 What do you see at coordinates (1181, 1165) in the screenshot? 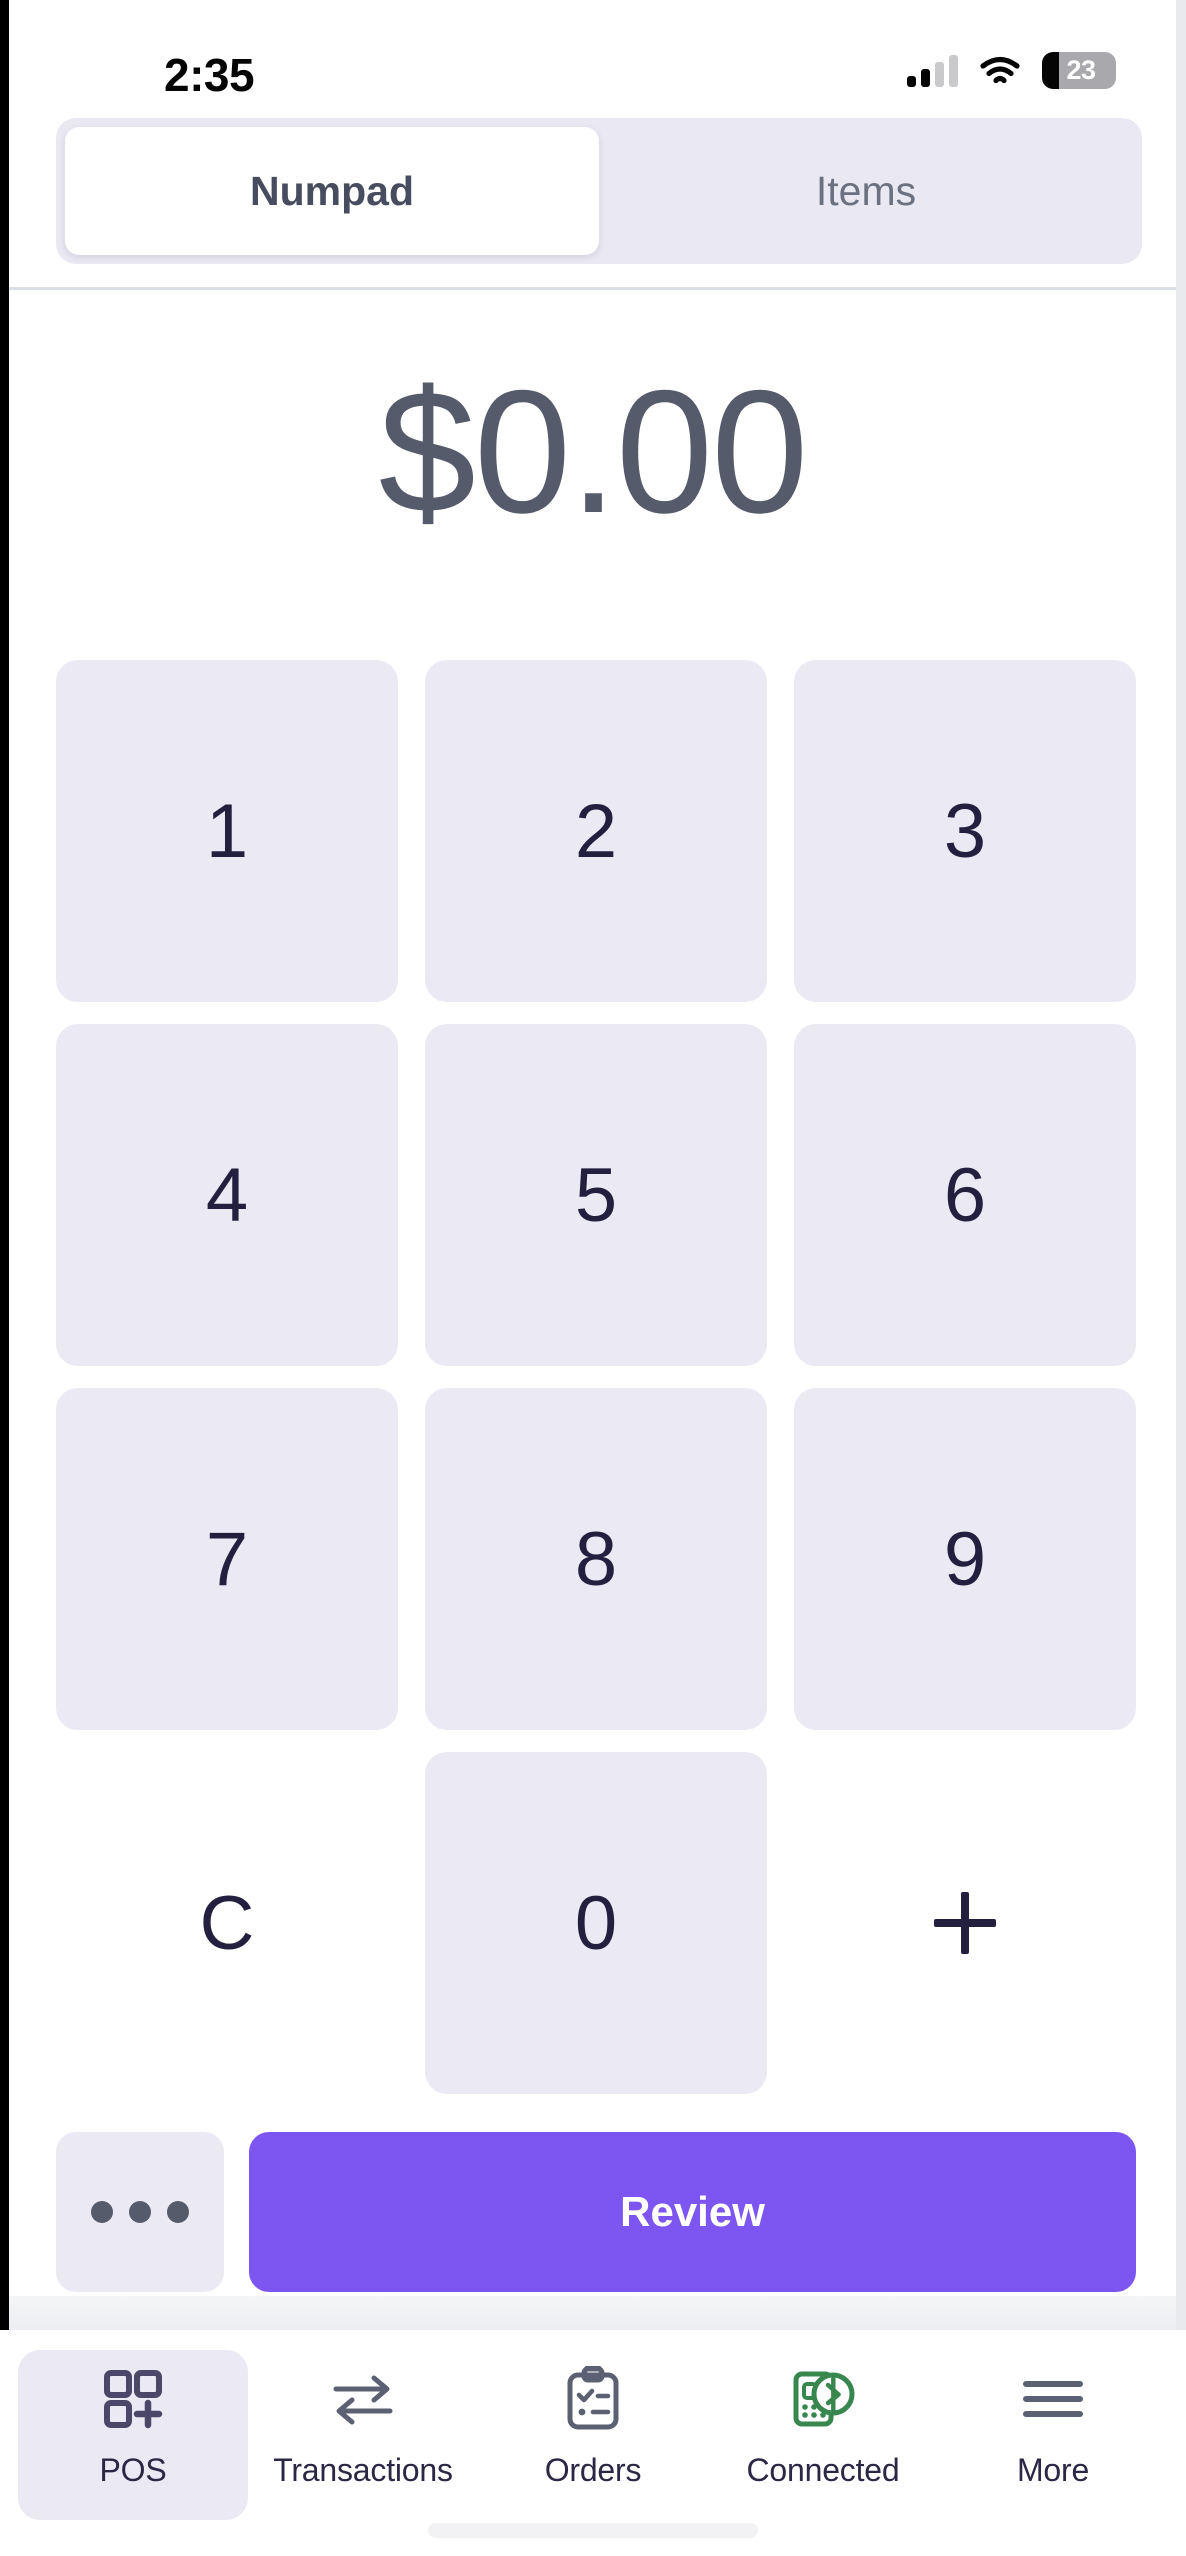
I see `device-bezel-right` at bounding box center [1181, 1165].